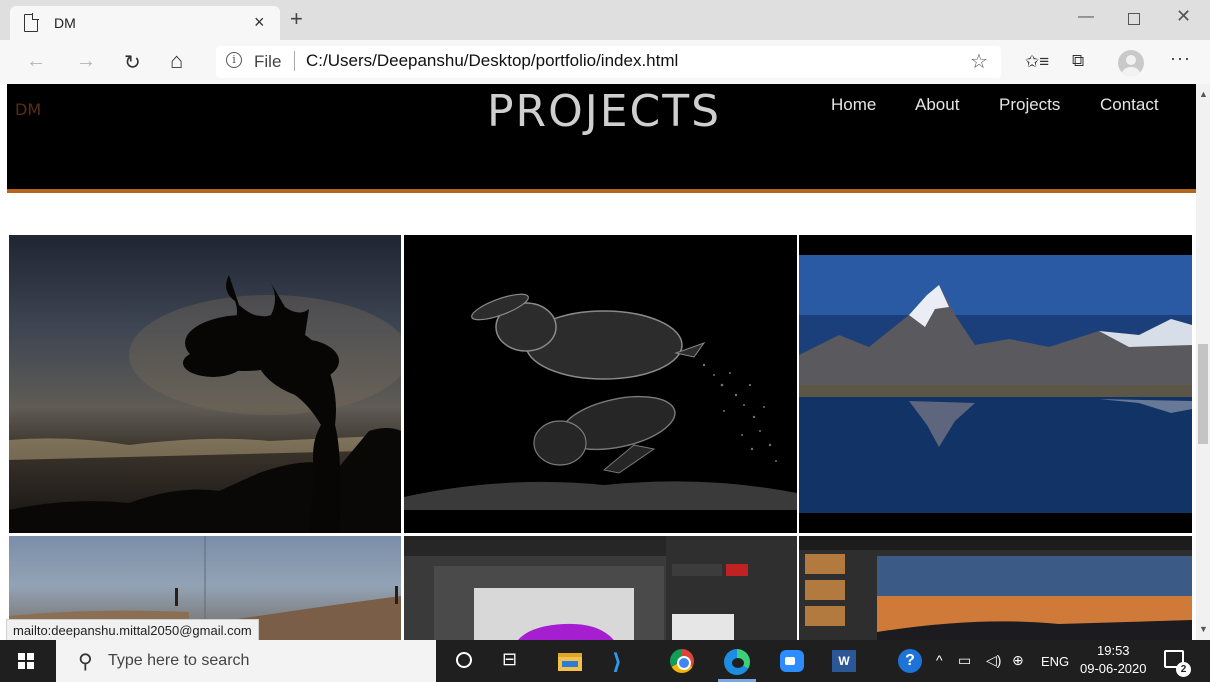 The image size is (1210, 682). I want to click on close-window-icon: ✕, so click(1183, 16).